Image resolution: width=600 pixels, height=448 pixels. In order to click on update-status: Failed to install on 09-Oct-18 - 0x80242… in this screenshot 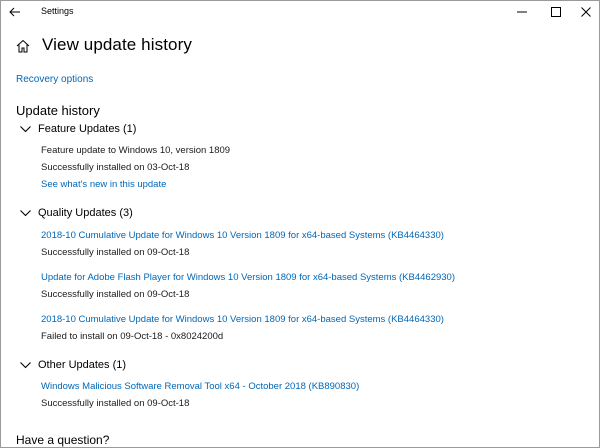, I will do `click(132, 336)`.